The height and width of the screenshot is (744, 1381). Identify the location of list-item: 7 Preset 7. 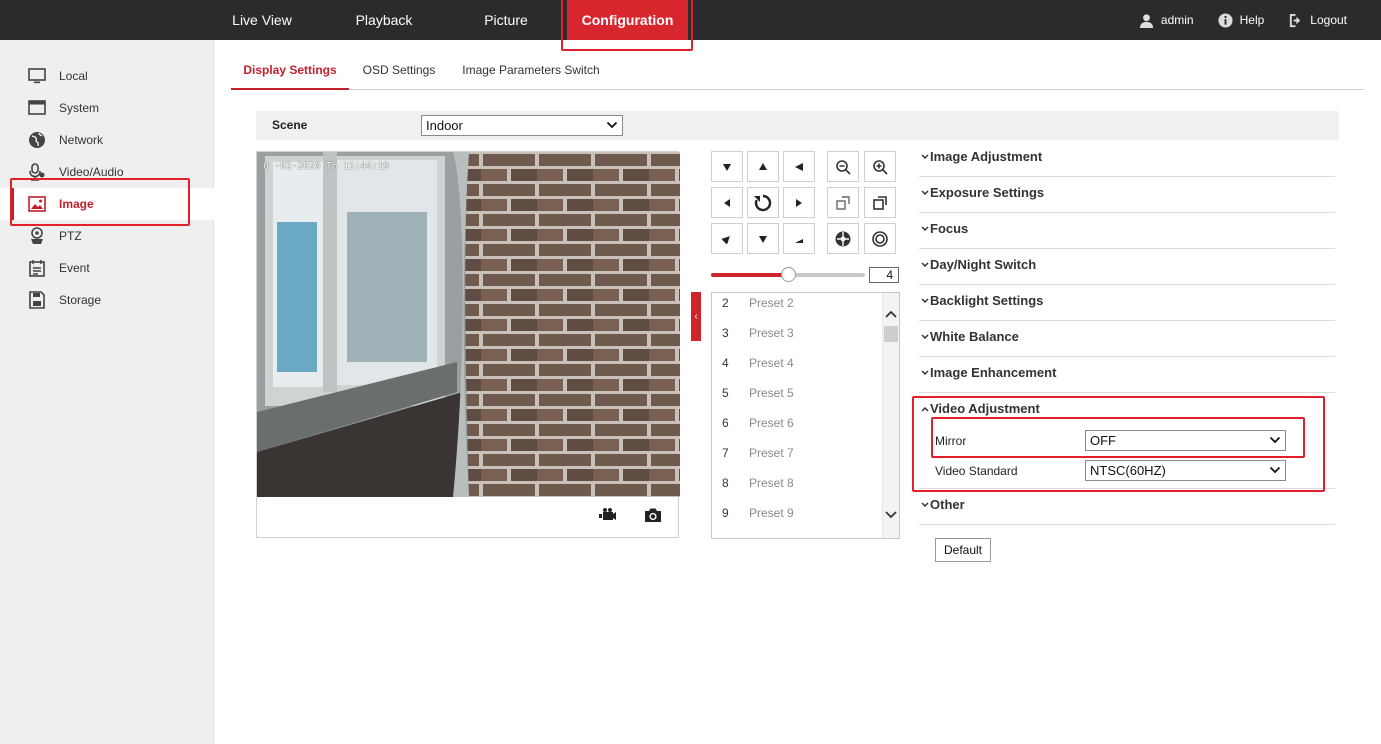
(797, 459).